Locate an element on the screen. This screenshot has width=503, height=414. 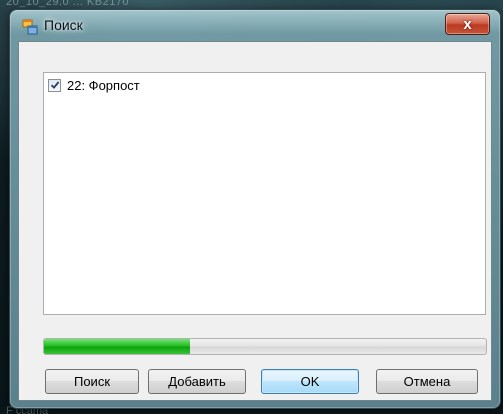
search-button: Поиск is located at coordinates (92, 381).